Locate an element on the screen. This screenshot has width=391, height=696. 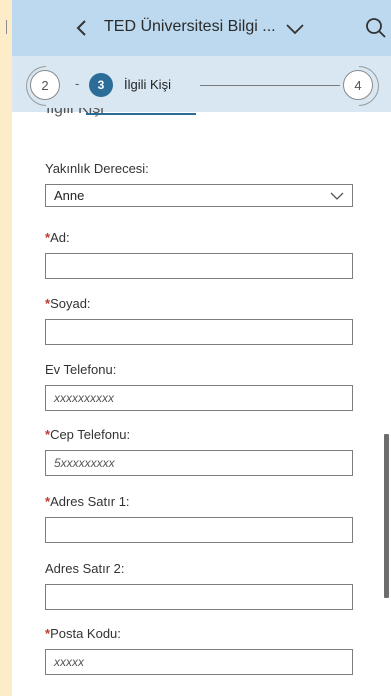
postal-code-label-text: Posta Kodu: is located at coordinates (85, 633).